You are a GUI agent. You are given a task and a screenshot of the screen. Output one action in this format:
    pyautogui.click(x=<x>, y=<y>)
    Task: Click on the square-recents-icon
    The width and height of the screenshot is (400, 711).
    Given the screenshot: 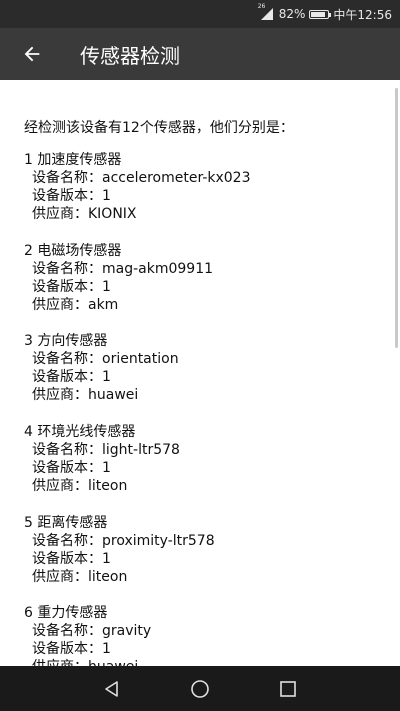 What is the action you would take?
    pyautogui.click(x=288, y=688)
    